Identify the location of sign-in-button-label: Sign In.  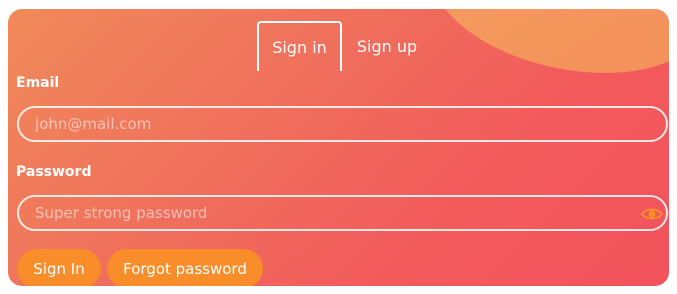
(59, 268).